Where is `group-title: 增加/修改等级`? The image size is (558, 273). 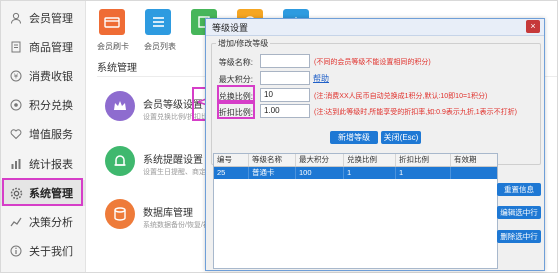 group-title: 增加/修改等级 is located at coordinates (243, 43).